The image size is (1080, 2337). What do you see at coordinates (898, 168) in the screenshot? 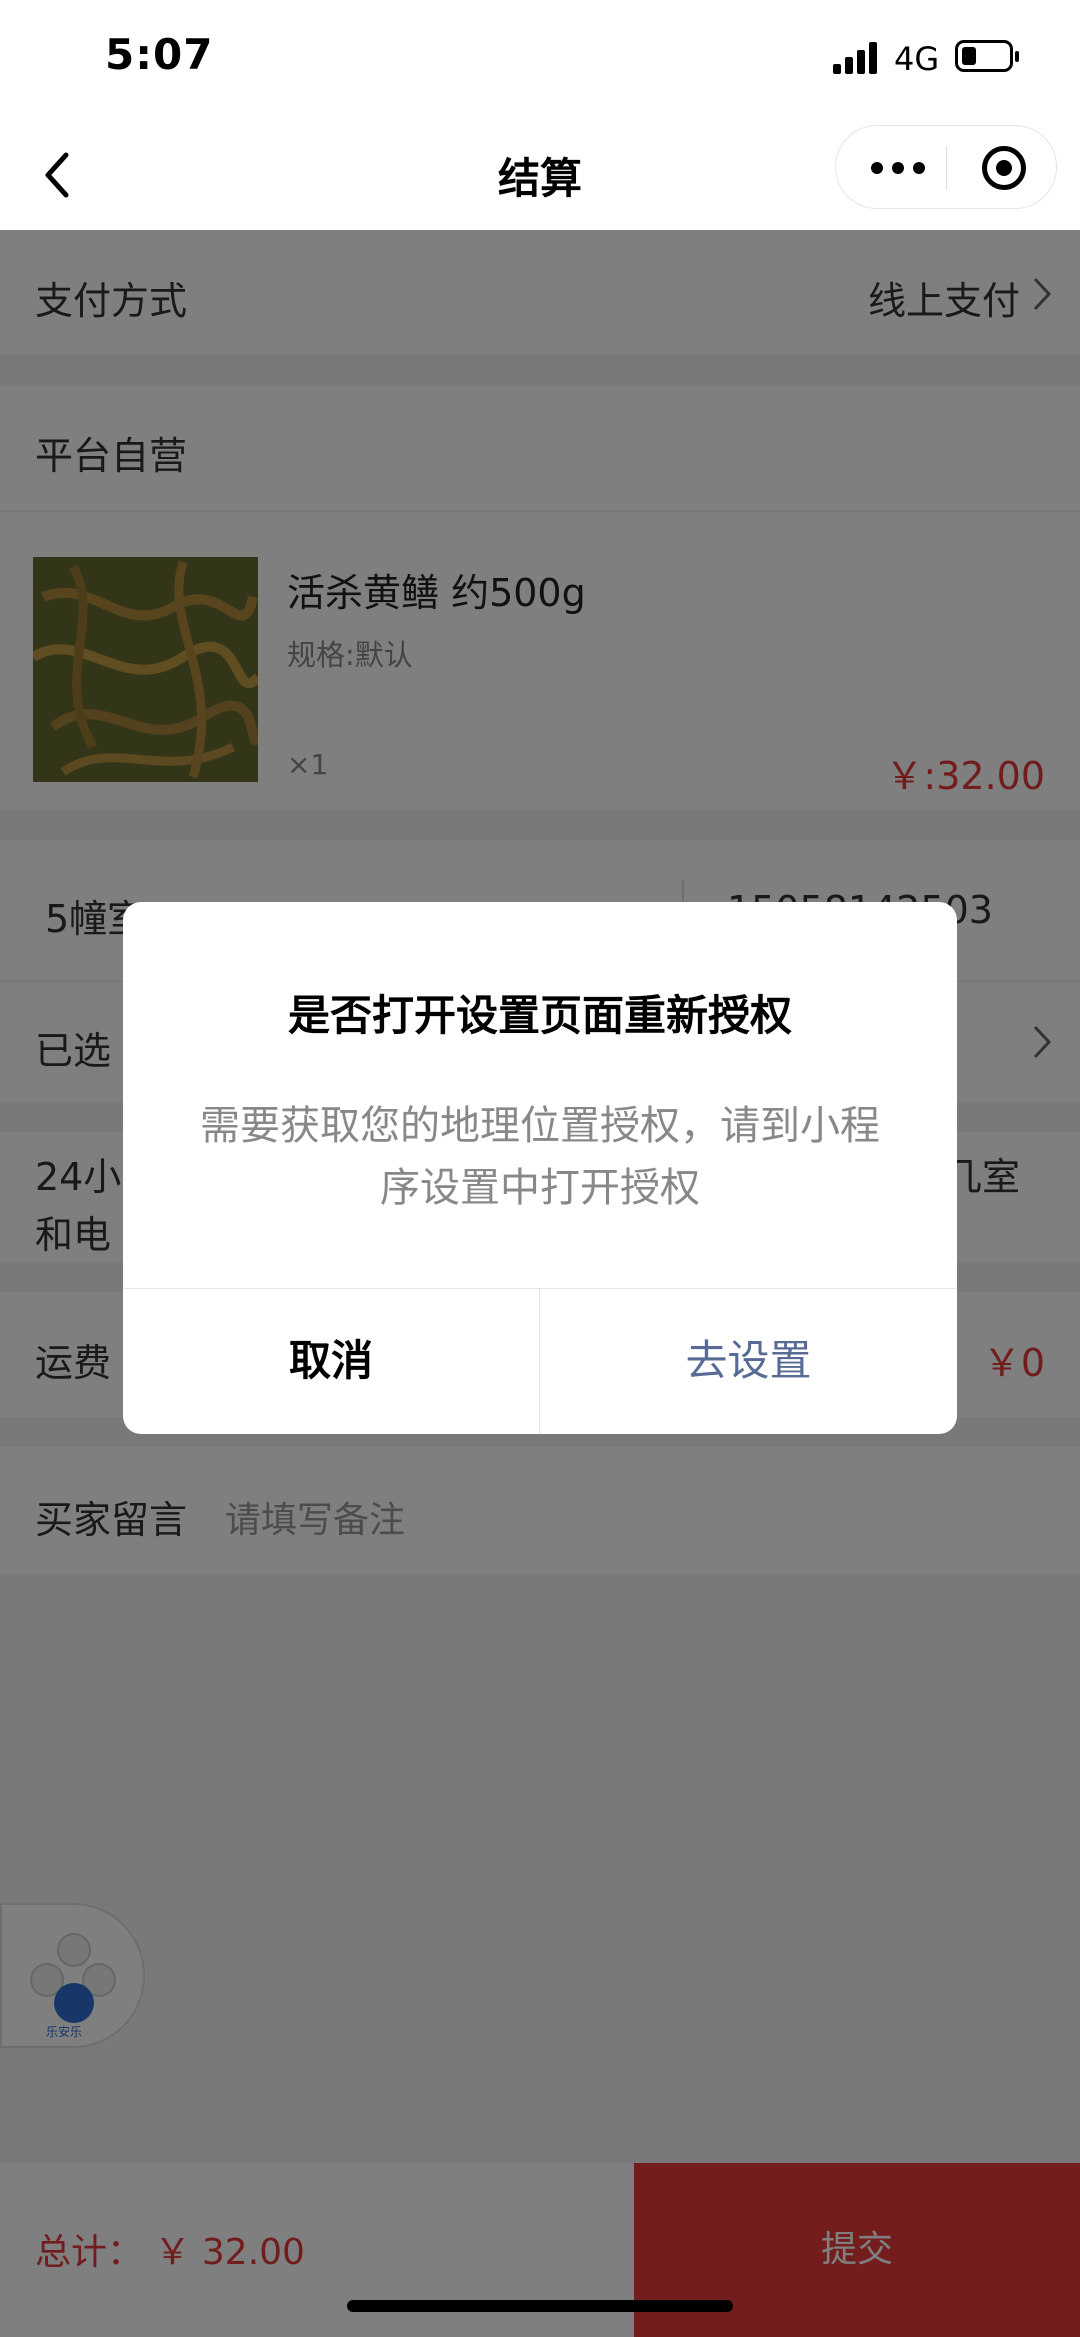
I see `more-icon` at bounding box center [898, 168].